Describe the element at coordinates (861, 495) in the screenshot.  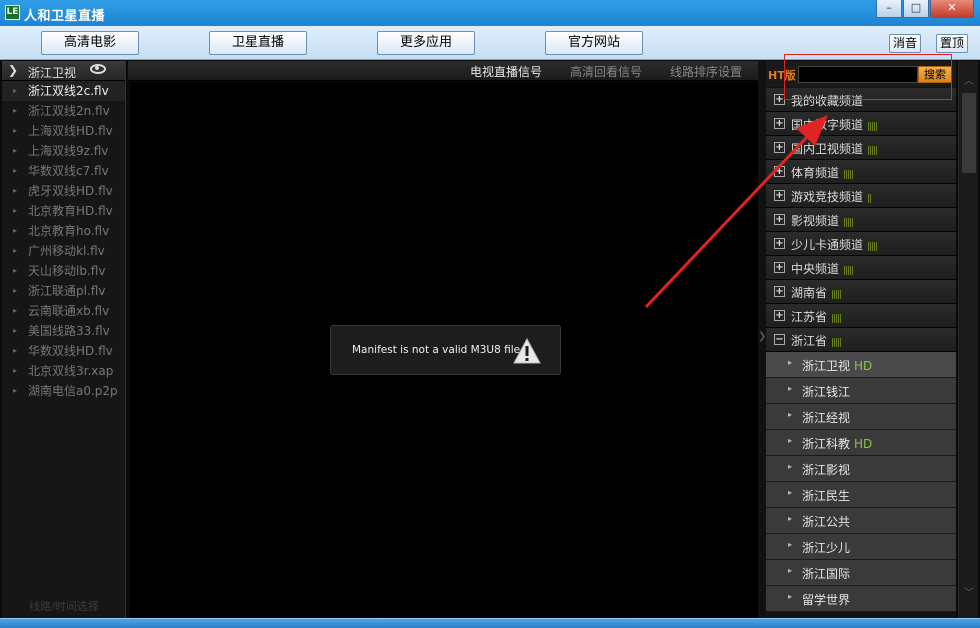
I see `channel-item: 浙江民生` at that location.